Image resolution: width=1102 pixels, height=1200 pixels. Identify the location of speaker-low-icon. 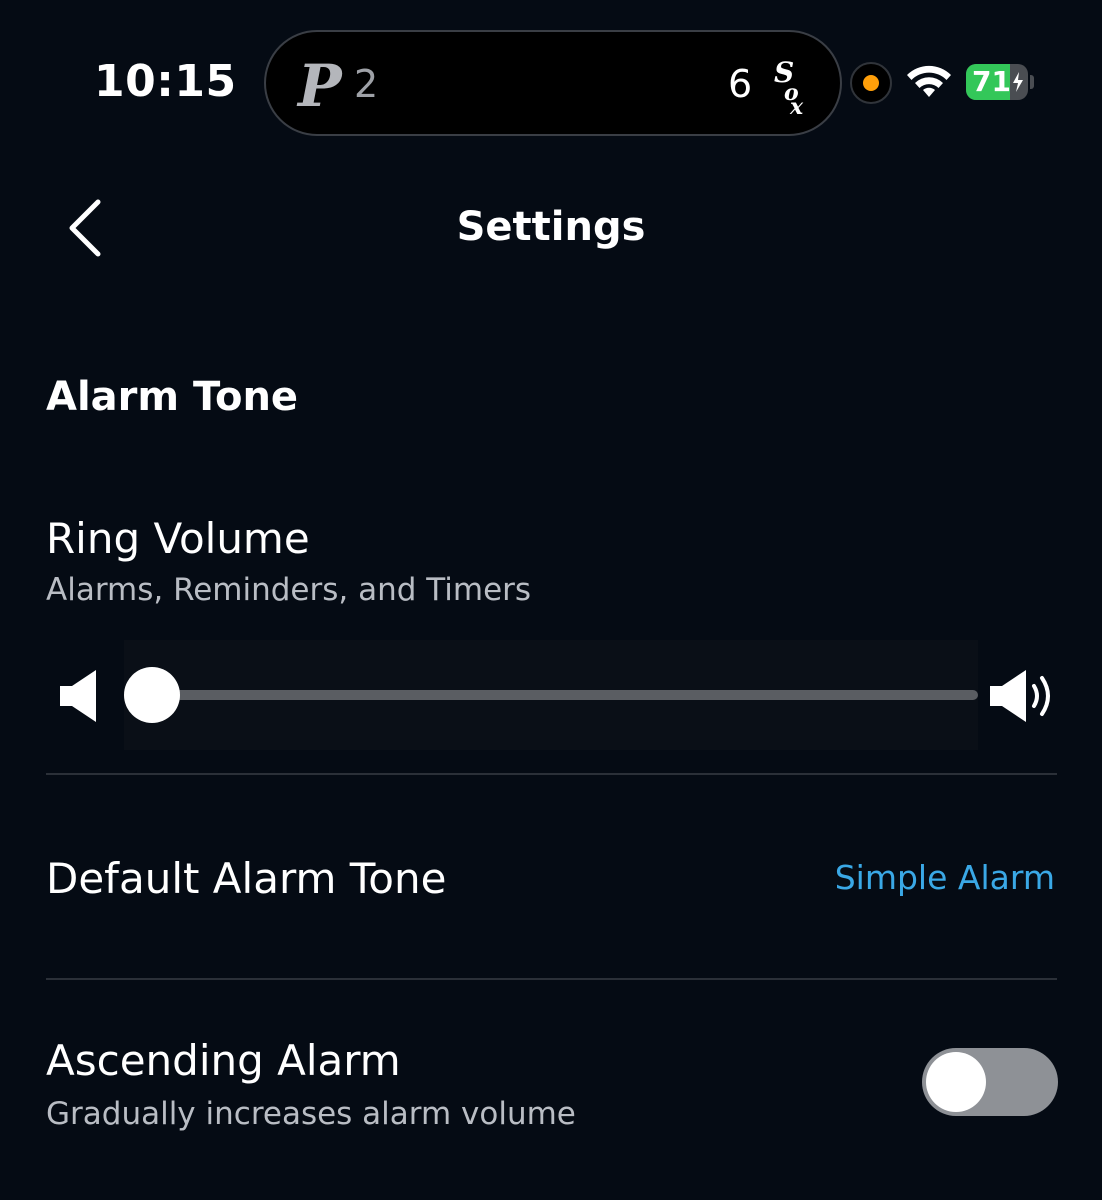
(78, 696).